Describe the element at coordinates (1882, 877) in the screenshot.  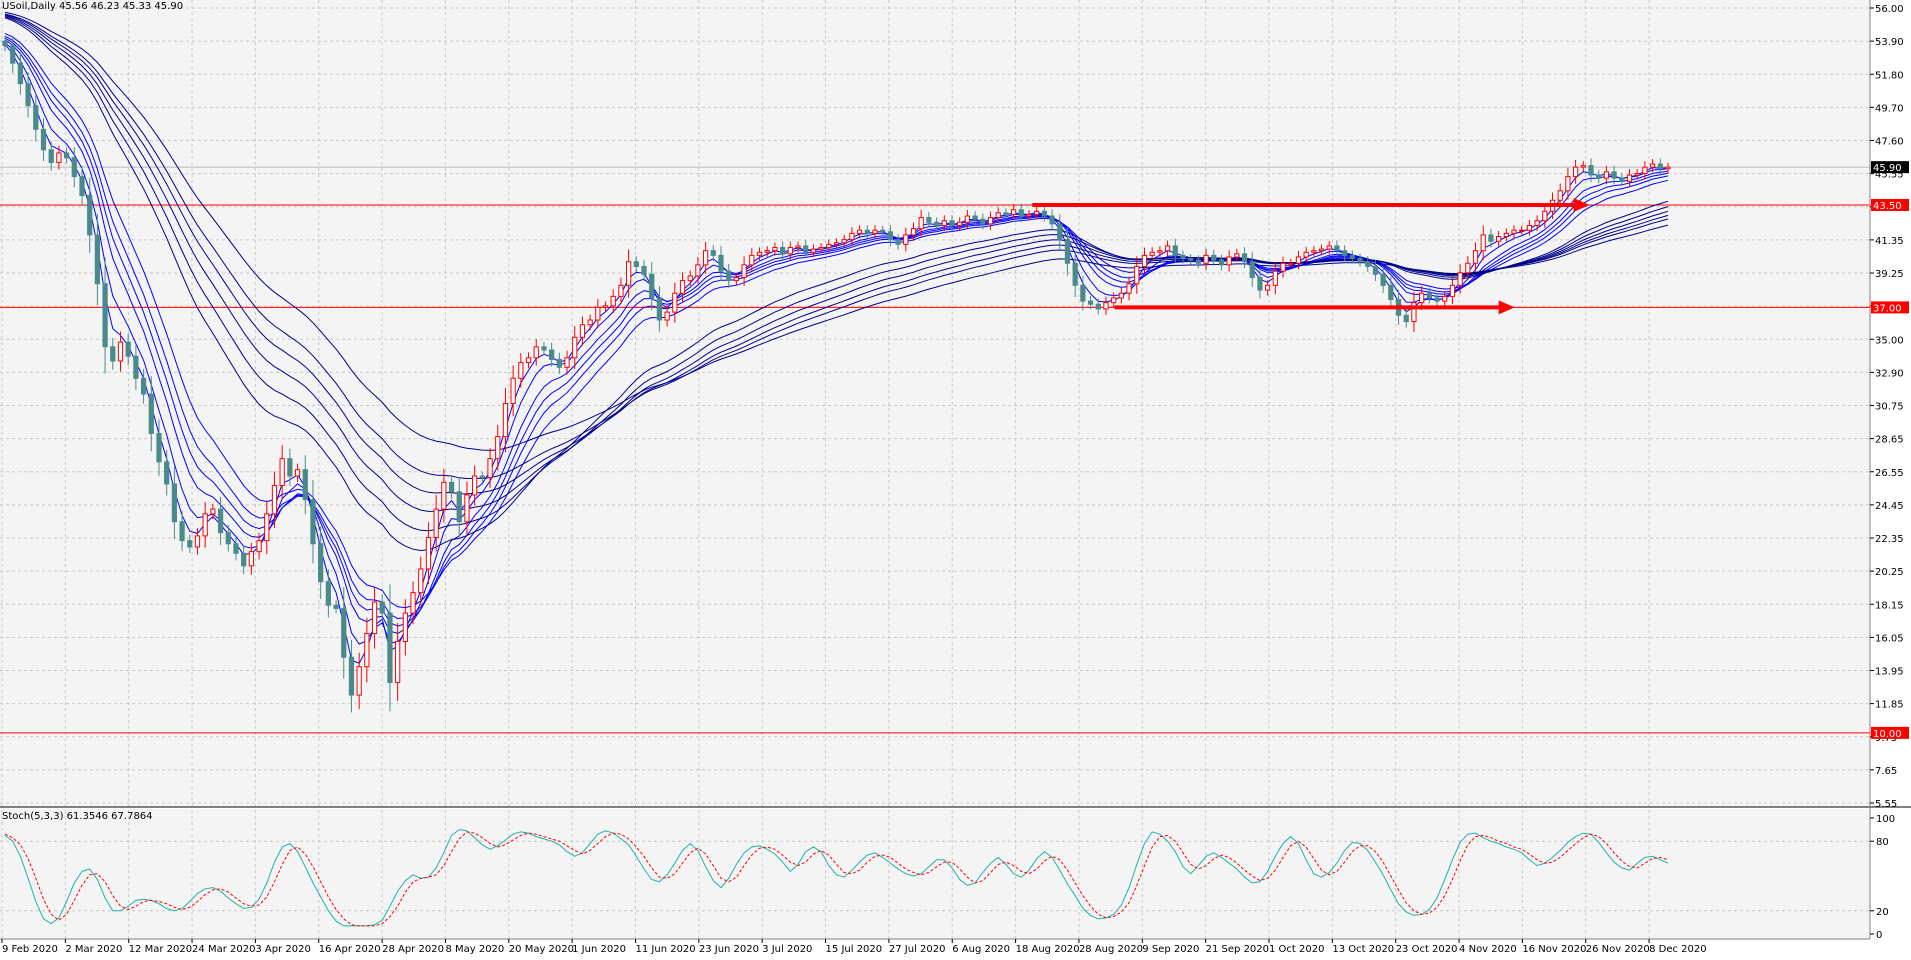
I see `stoch-axis: 100 80 20 0` at that location.